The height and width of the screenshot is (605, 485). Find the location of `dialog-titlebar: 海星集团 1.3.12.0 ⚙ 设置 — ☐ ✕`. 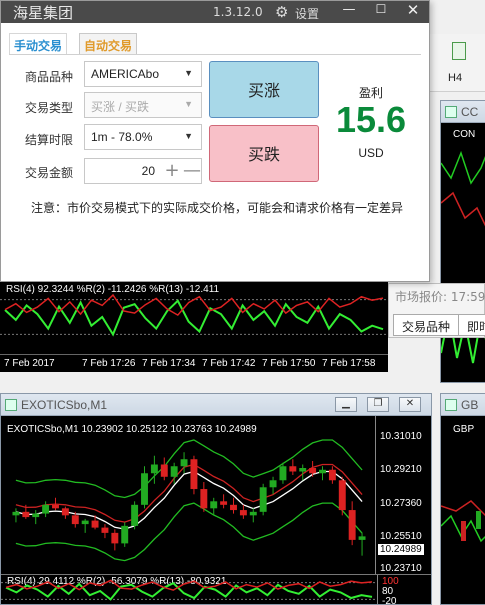

dialog-titlebar: 海星集团 1.3.12.0 ⚙ 设置 — ☐ ✕ is located at coordinates (215, 12).